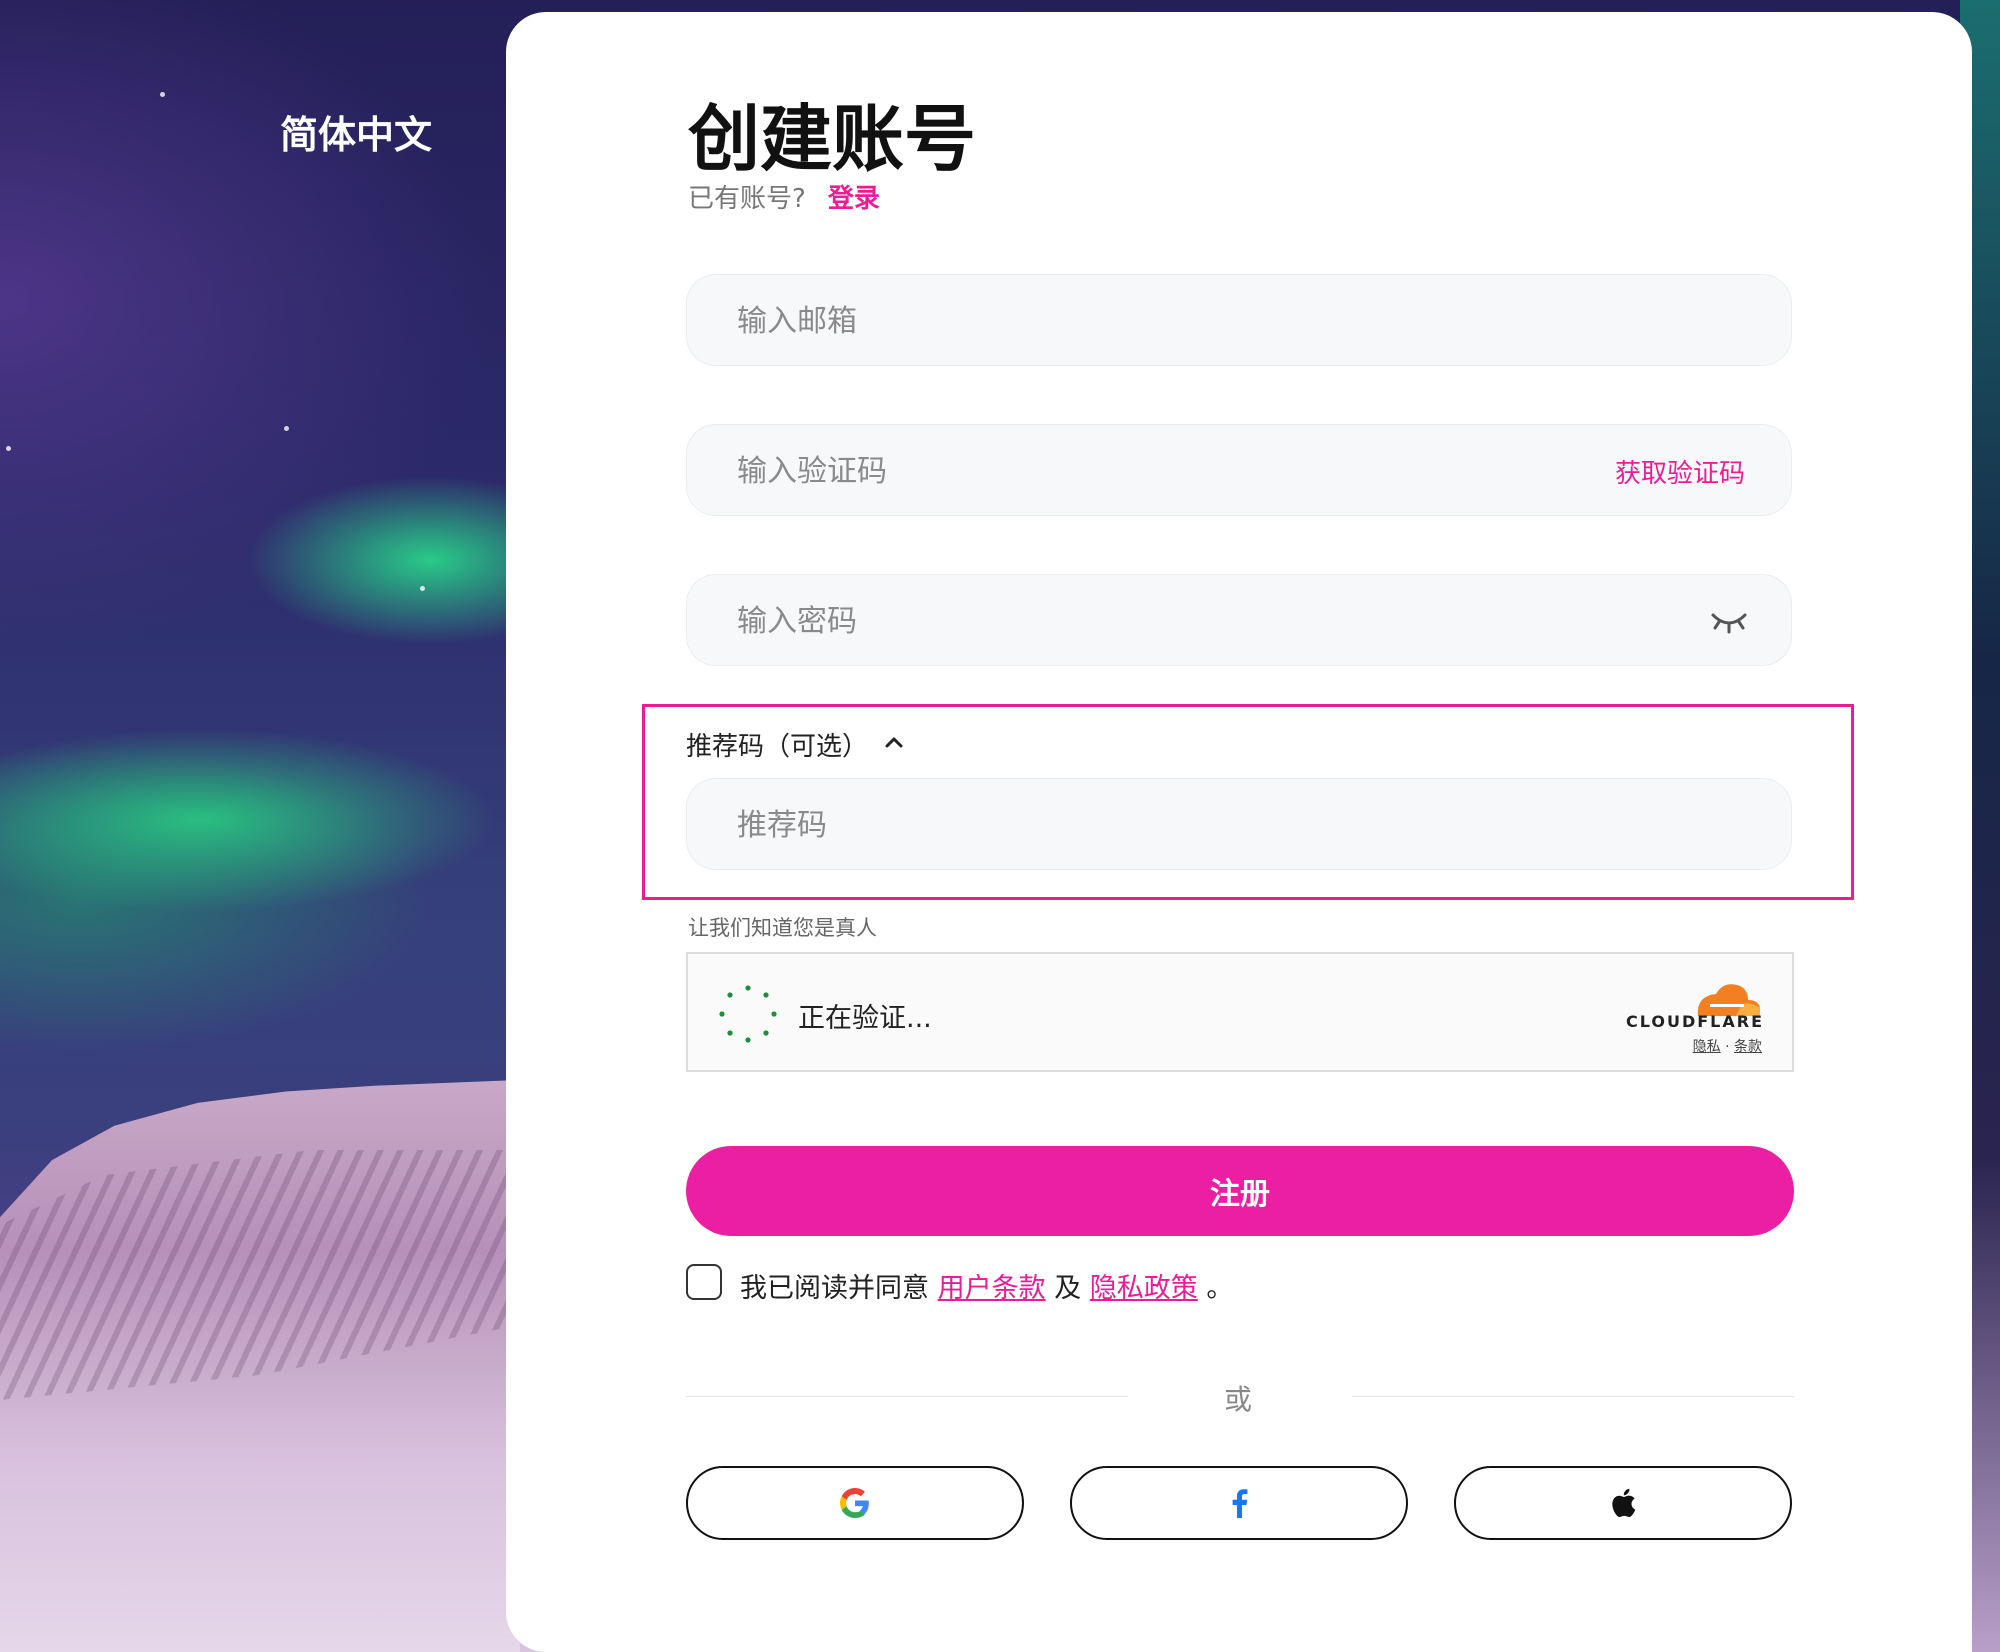 Image resolution: width=2000 pixels, height=1652 pixels. I want to click on language-selector: 简体中文, so click(356, 131).